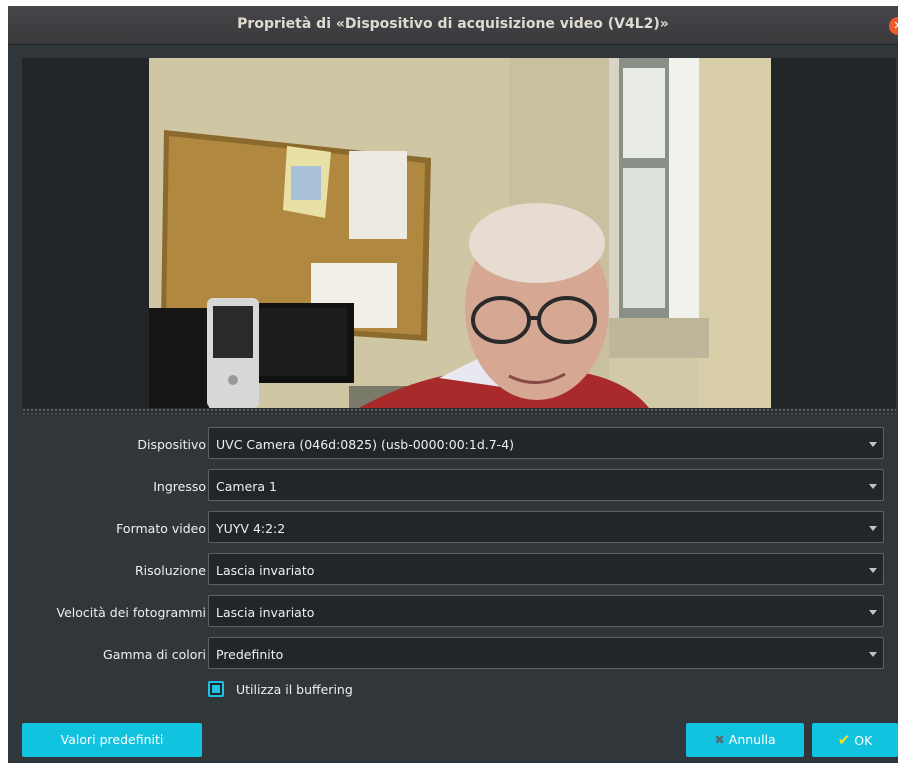 The height and width of the screenshot is (763, 898). Describe the element at coordinates (131, 612) in the screenshot. I see `frame-rate-label: Velocità dei fotogrammi` at that location.